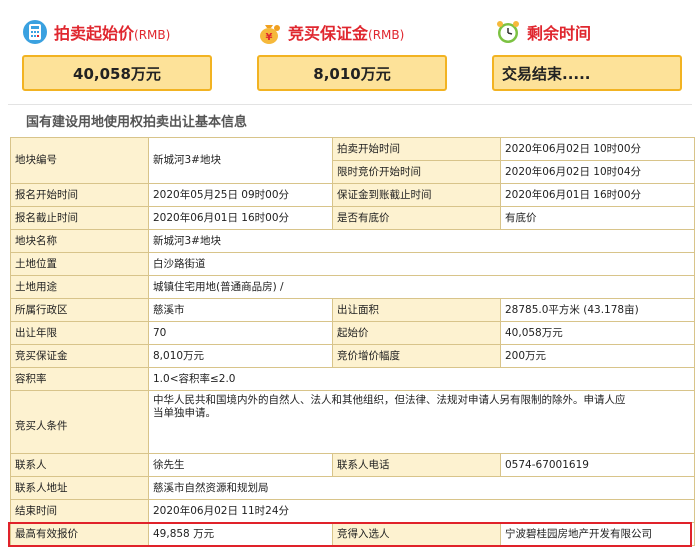 The image size is (700, 556). I want to click on table-row: 土地用途 城镇住宅用地(普通商品房) /, so click(352, 287).